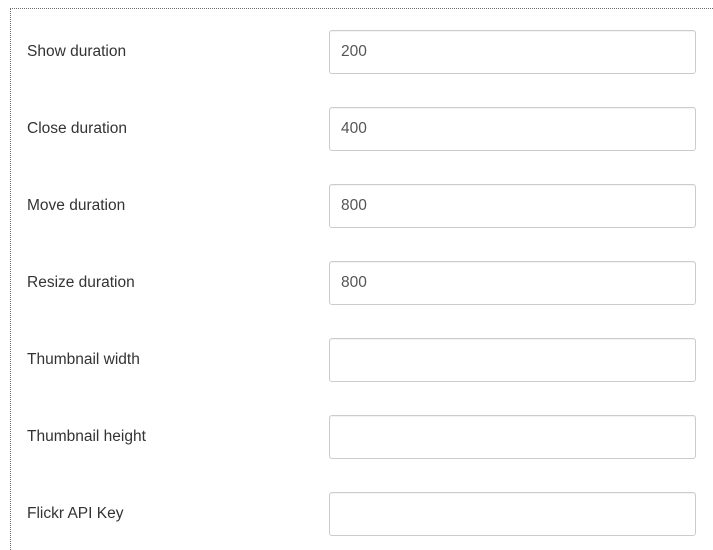 The width and height of the screenshot is (713, 550). I want to click on show-duration-input, so click(512, 52).